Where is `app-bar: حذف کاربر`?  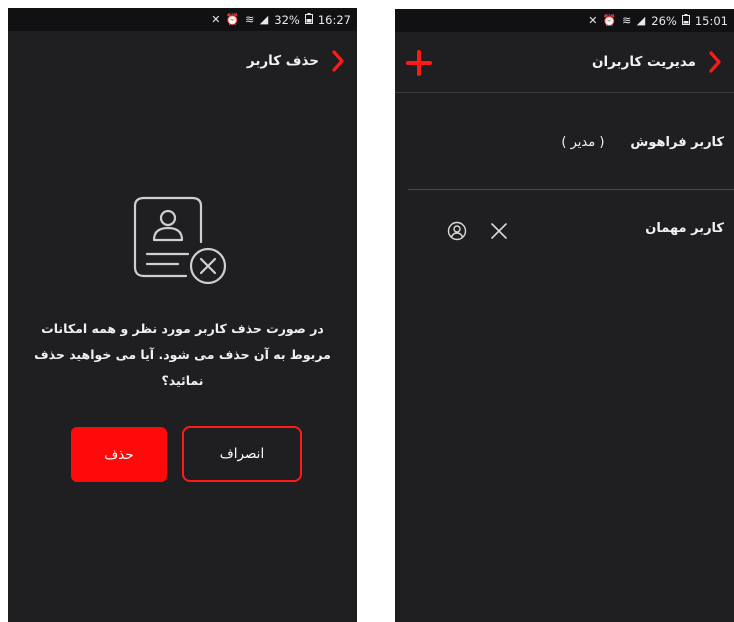
app-bar: حذف کاربر is located at coordinates (182, 61).